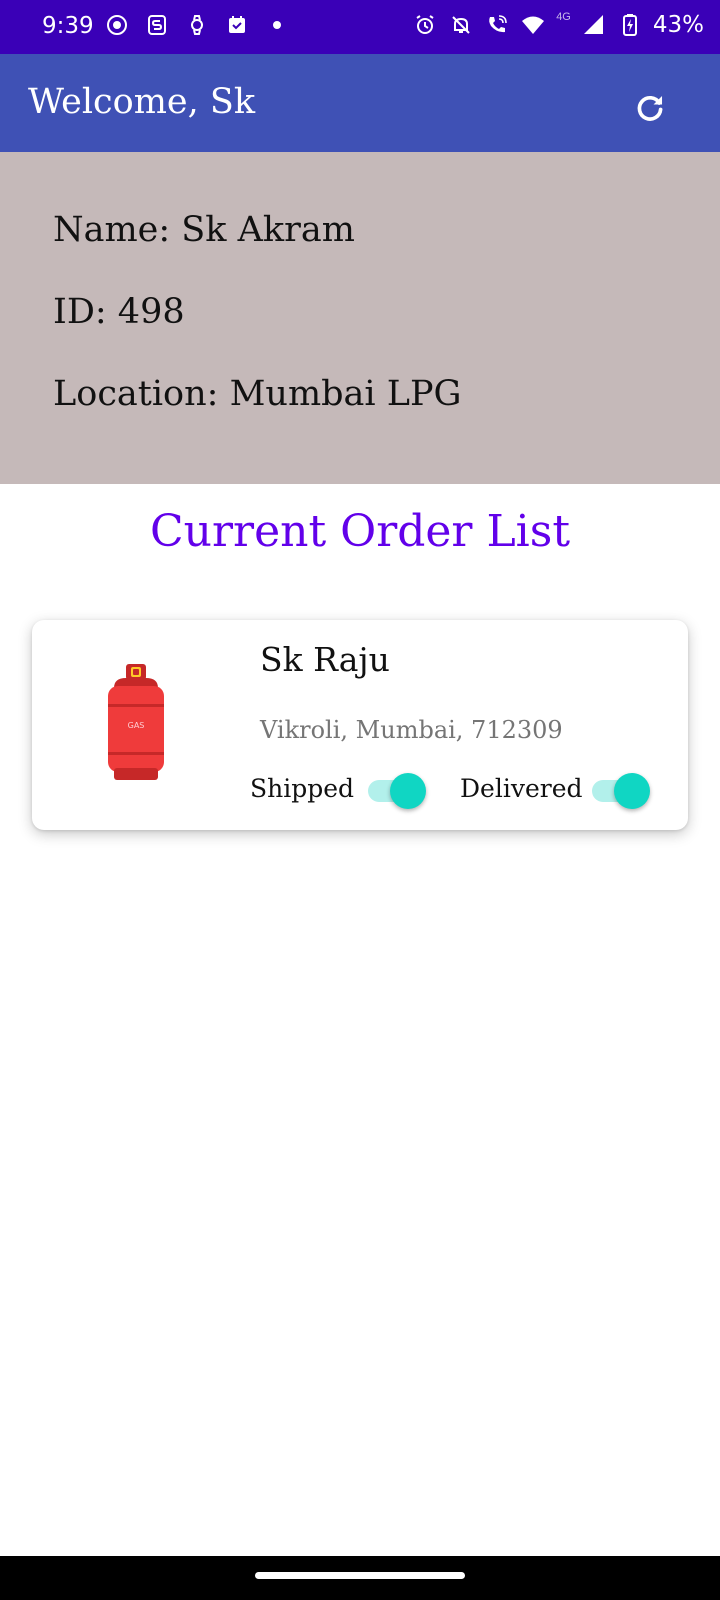 This screenshot has width=720, height=1600. Describe the element at coordinates (678, 25) in the screenshot. I see `battery-percent: 43%` at that location.